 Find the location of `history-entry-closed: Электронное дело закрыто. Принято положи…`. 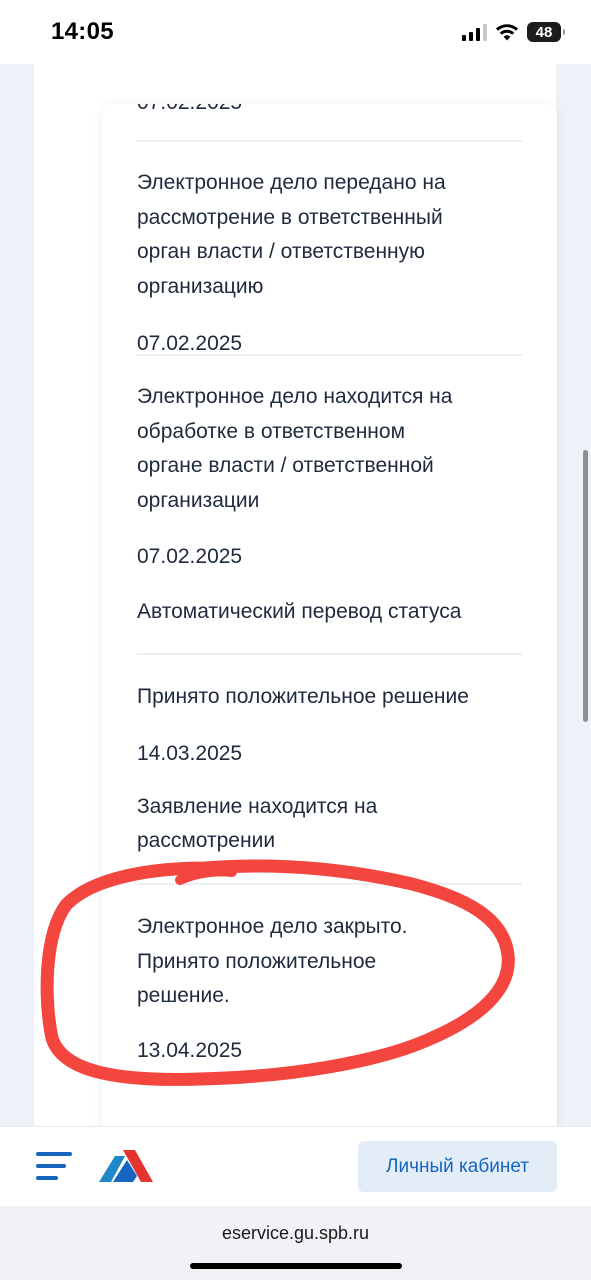

history-entry-closed: Электронное дело закрыто. Принято положи… is located at coordinates (329, 975).